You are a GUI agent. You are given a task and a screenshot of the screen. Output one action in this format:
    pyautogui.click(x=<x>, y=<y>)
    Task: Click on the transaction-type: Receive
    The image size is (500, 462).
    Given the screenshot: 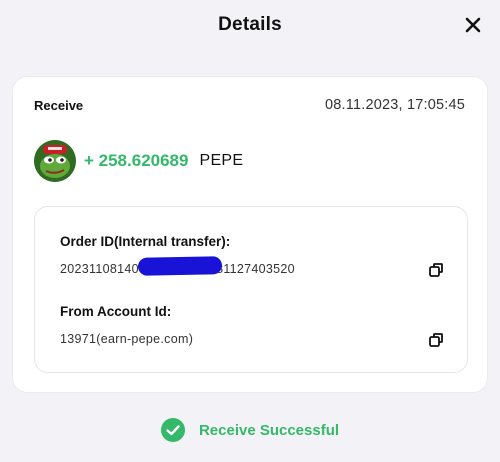 What is the action you would take?
    pyautogui.click(x=59, y=105)
    